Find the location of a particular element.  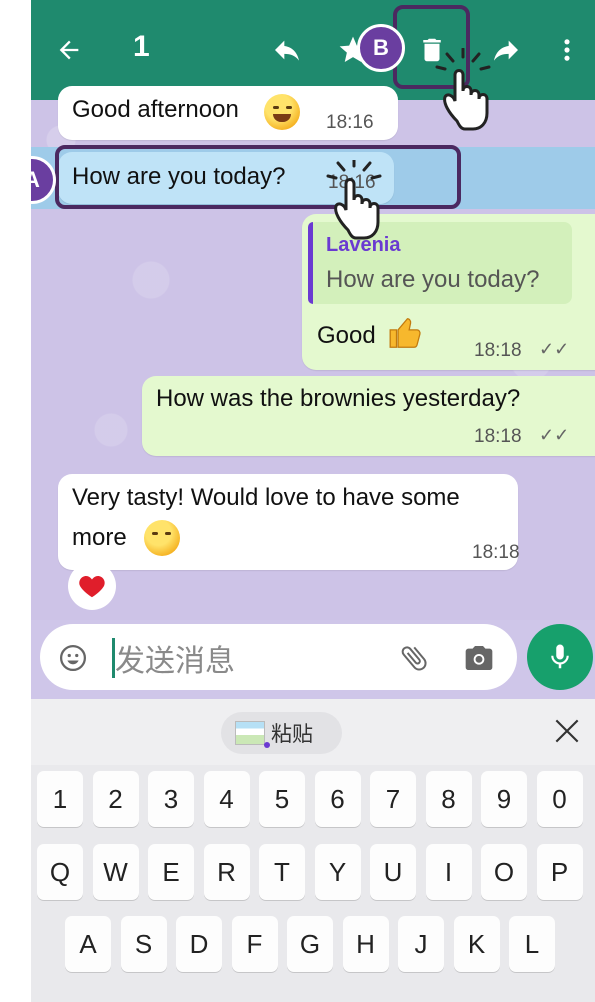

mic-icon is located at coordinates (560, 656).